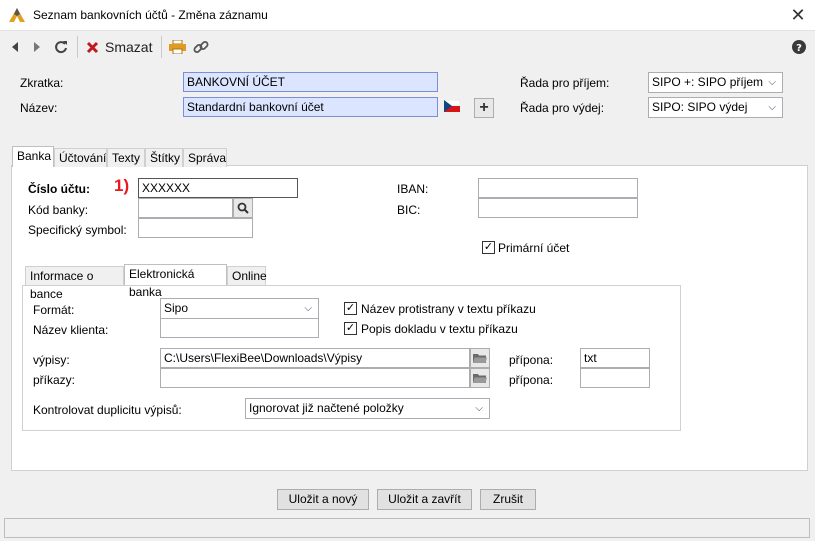  I want to click on back-button, so click(15, 47).